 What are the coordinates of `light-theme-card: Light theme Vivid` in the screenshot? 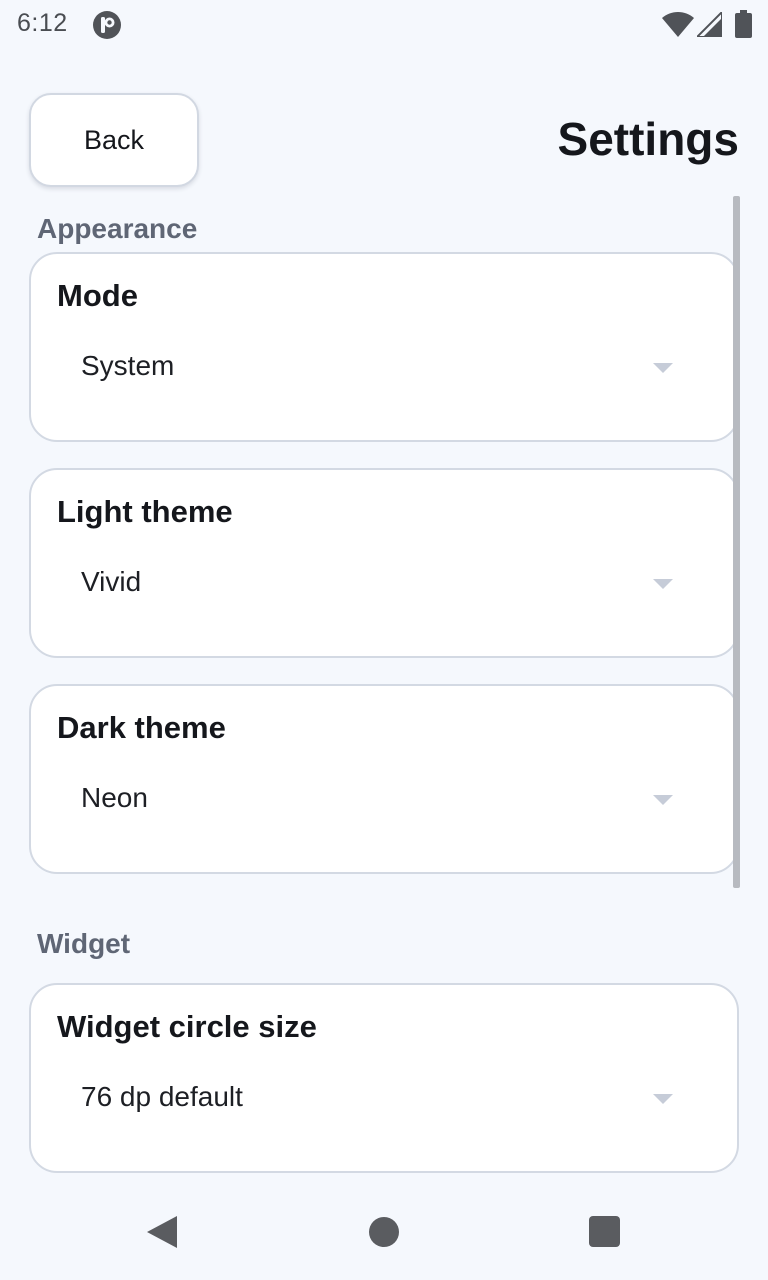 It's located at (384, 563).